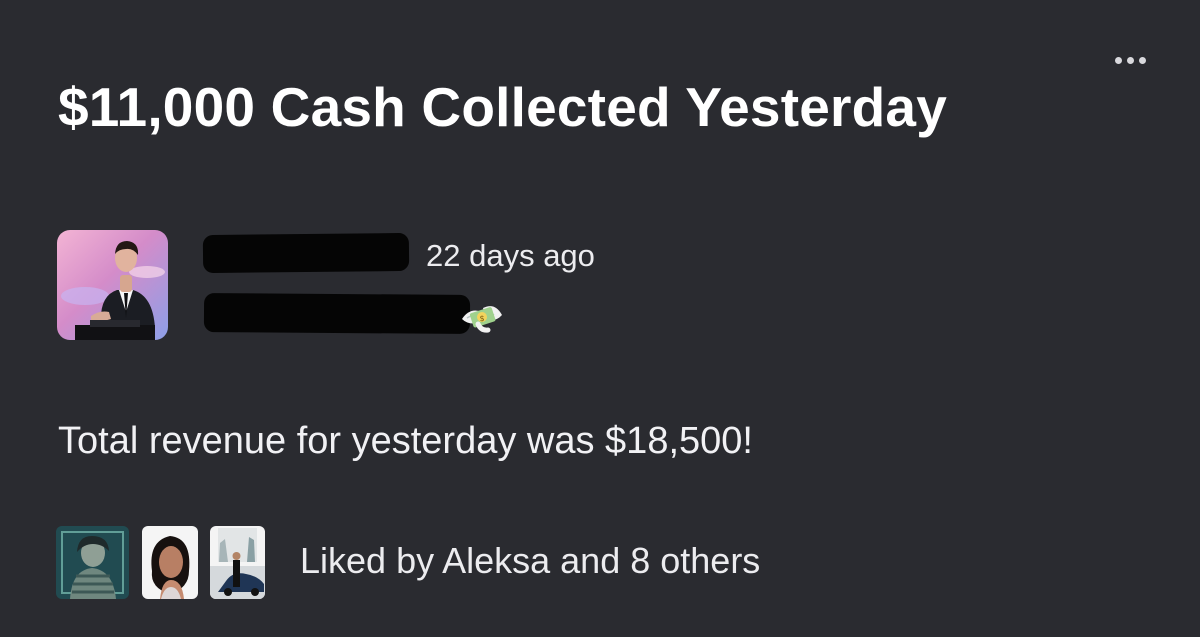 The image size is (1200, 637). Describe the element at coordinates (502, 106) in the screenshot. I see `post-title: $11,000 Cash Collected Yesterday` at that location.